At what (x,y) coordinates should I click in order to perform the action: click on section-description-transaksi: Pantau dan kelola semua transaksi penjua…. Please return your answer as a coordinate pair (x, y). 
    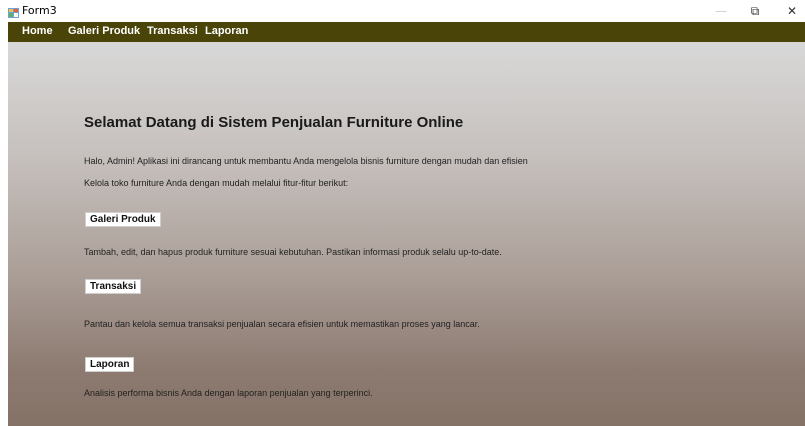
    Looking at the image, I should click on (282, 324).